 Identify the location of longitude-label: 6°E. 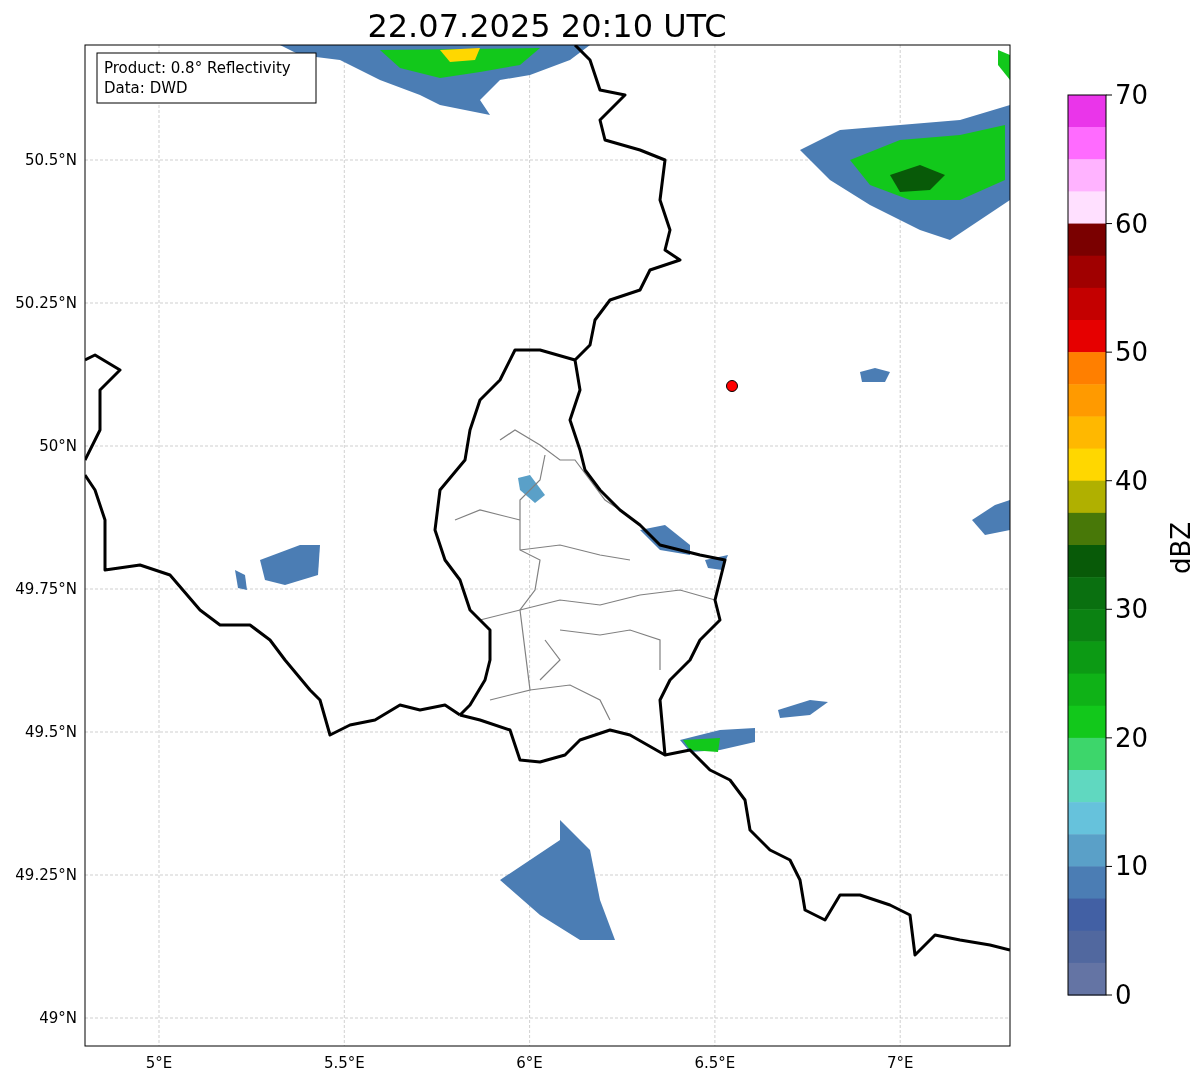
(529, 1063).